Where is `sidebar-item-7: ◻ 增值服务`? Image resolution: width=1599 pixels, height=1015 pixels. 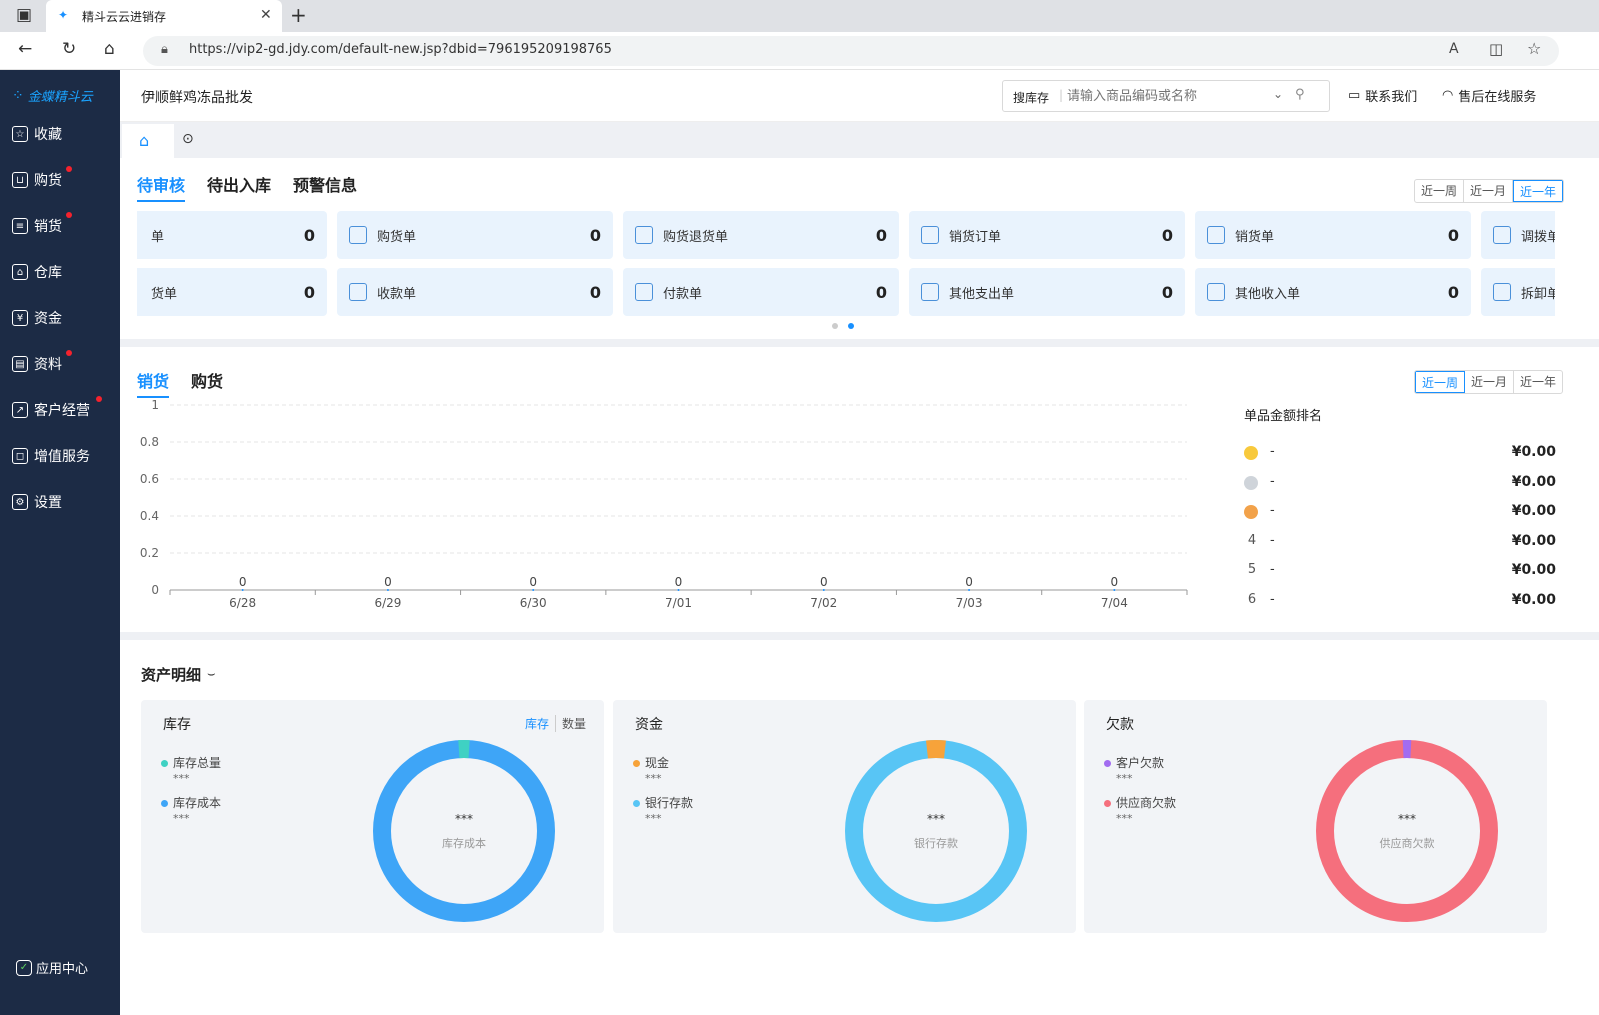 sidebar-item-7: ◻ 增值服务 is located at coordinates (51, 456).